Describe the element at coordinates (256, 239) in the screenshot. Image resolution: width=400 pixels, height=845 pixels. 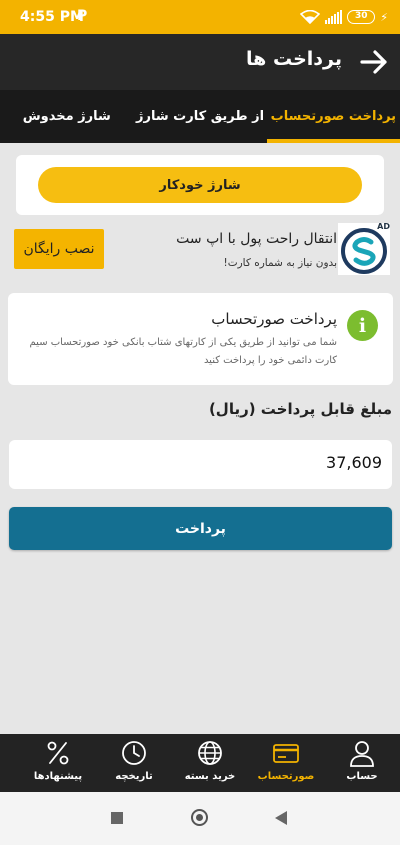
I see `ad-title: انتقال راحت پول با اپ ست` at that location.